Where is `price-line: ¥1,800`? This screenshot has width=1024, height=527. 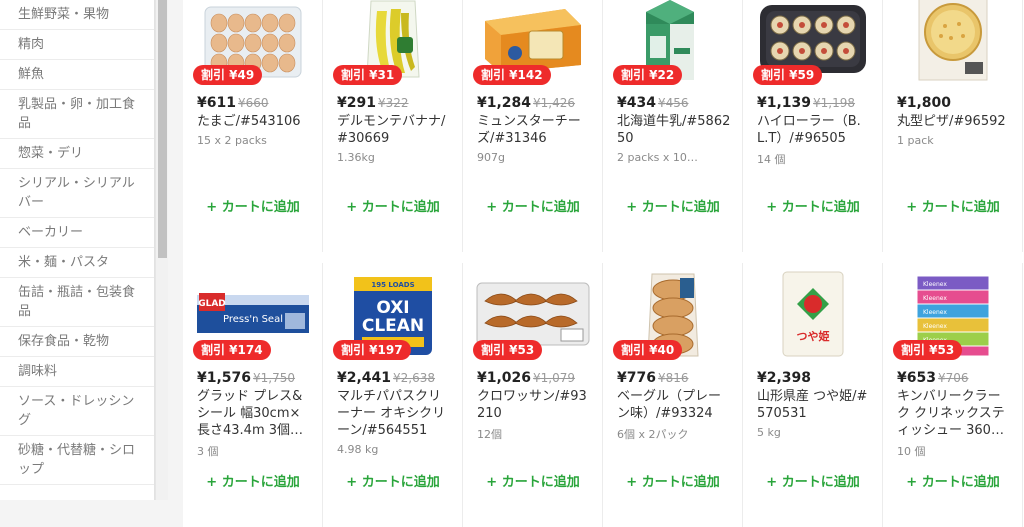 price-line: ¥1,800 is located at coordinates (959, 101).